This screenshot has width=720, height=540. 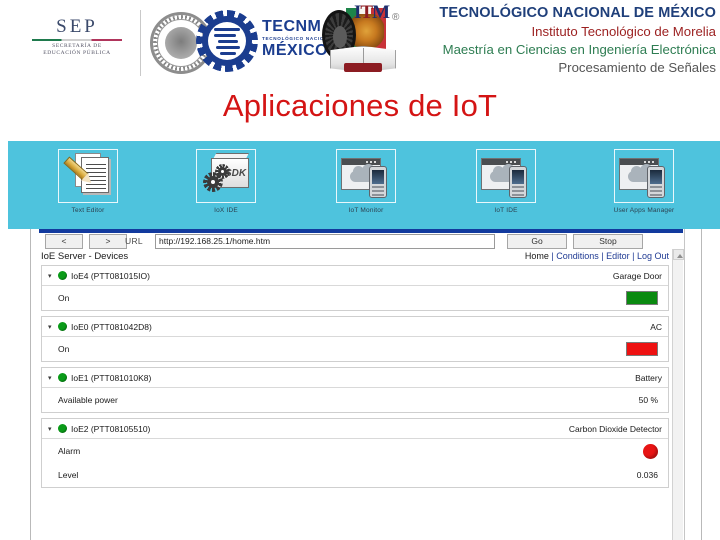 What do you see at coordinates (692, 384) in the screenshot?
I see `browser-right-margin` at bounding box center [692, 384].